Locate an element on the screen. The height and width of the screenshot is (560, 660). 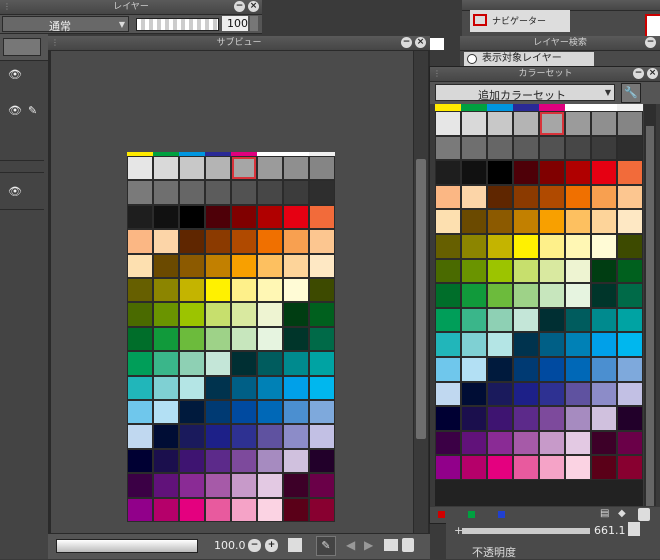
open-image-icon is located at coordinates (391, 545).